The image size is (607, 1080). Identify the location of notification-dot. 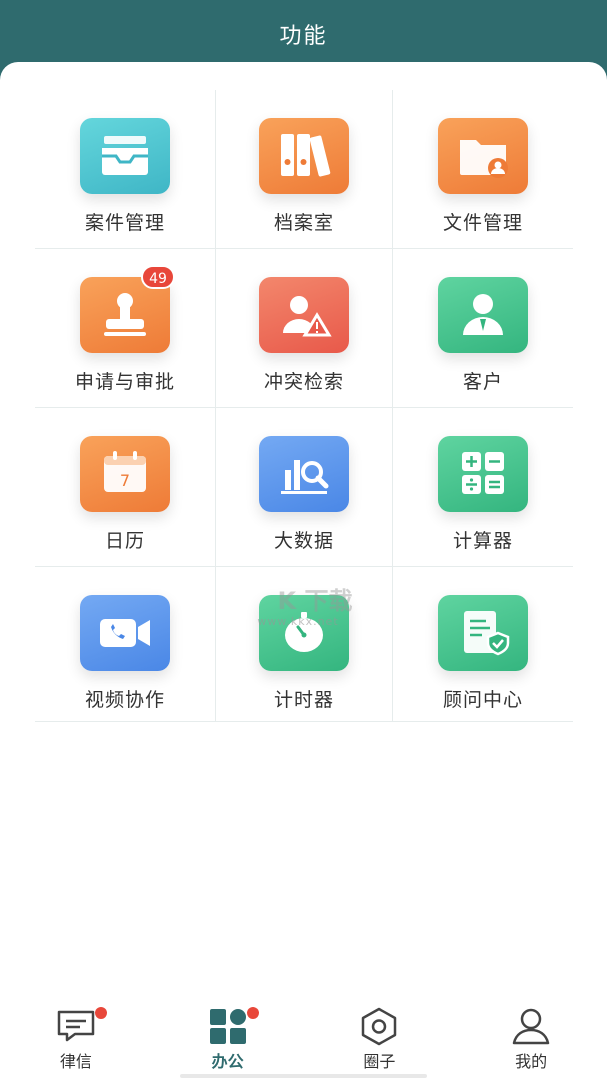
(252, 1013).